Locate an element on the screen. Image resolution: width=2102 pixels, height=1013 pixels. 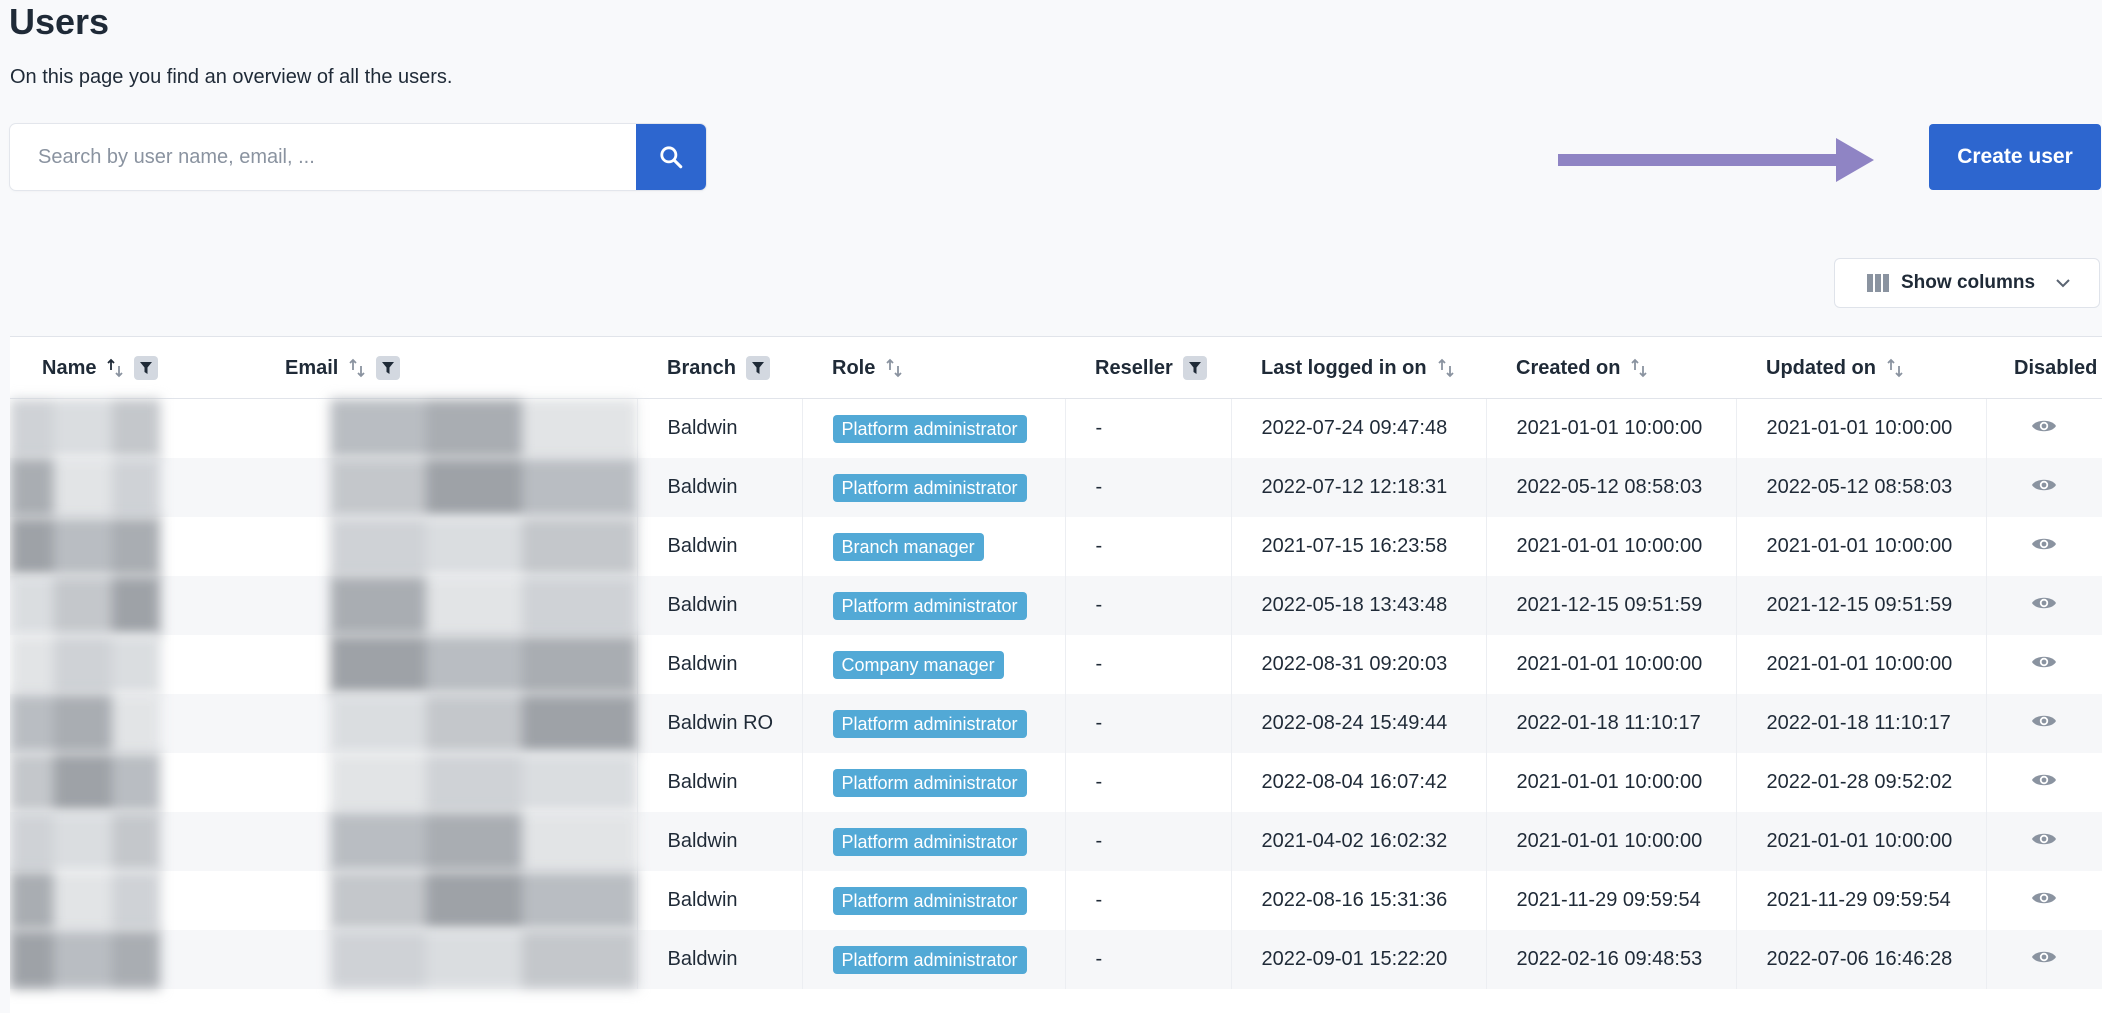
columns-icon is located at coordinates (1878, 283).